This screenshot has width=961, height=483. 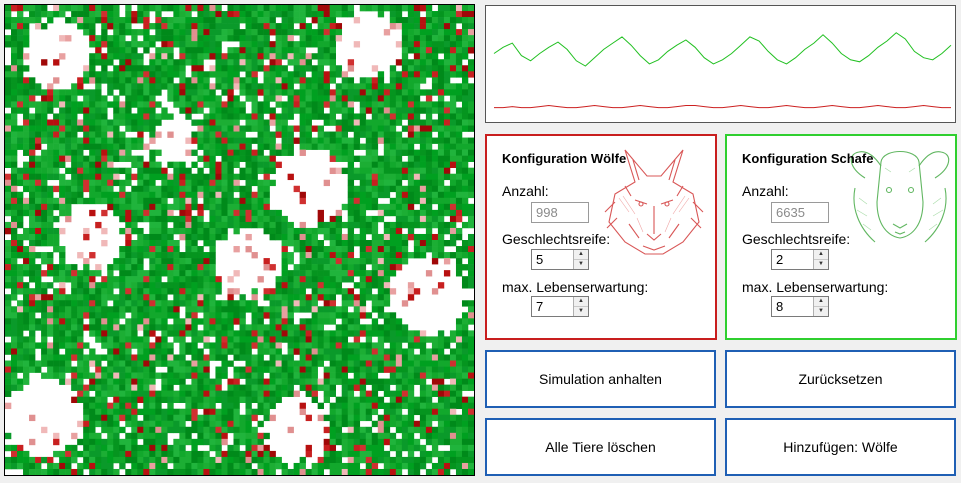 What do you see at coordinates (600, 447) in the screenshot?
I see `delete-all-animals-button: Alle Tiere löschen` at bounding box center [600, 447].